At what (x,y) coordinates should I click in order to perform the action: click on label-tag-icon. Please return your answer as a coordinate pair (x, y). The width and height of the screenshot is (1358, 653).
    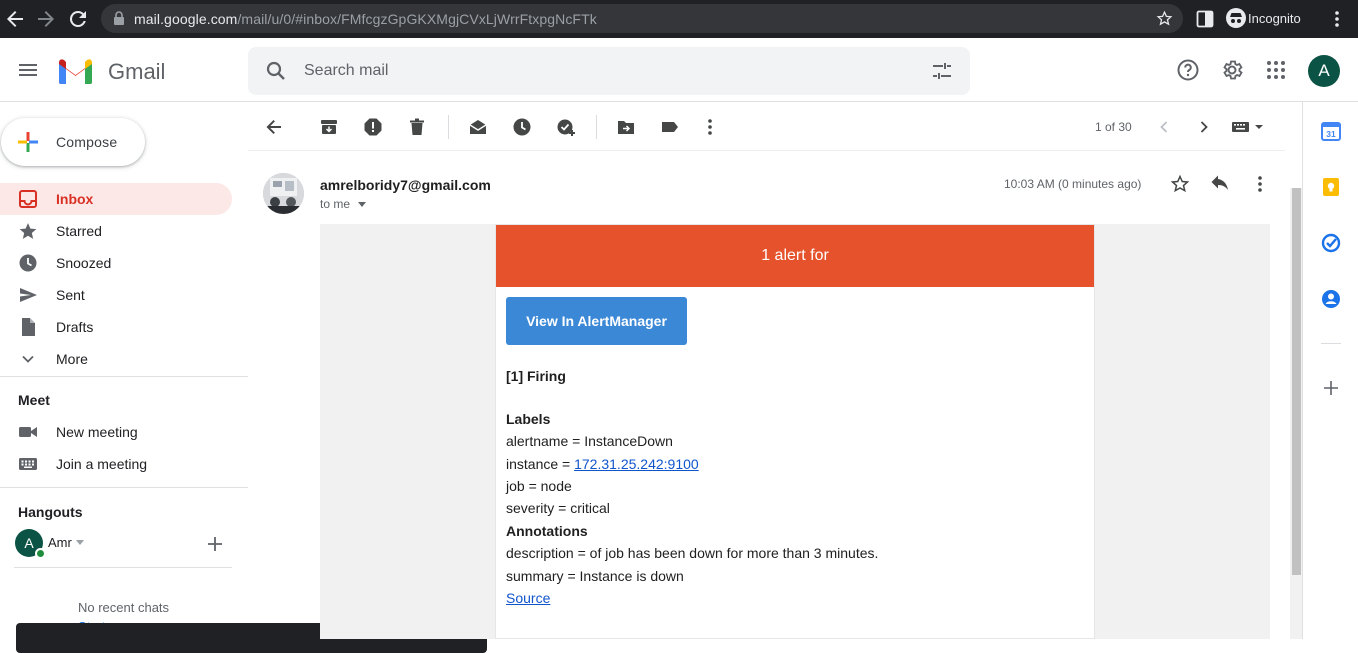
    Looking at the image, I should click on (670, 127).